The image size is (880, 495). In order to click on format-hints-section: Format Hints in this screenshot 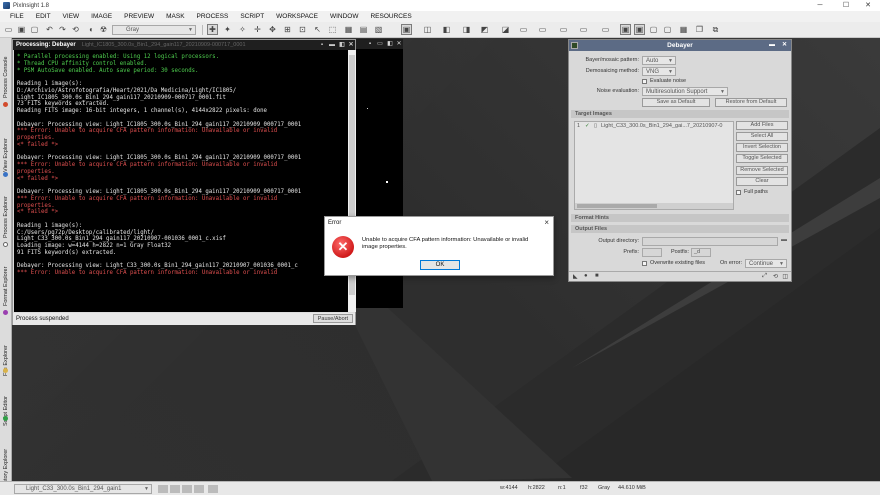, I will do `click(680, 218)`.